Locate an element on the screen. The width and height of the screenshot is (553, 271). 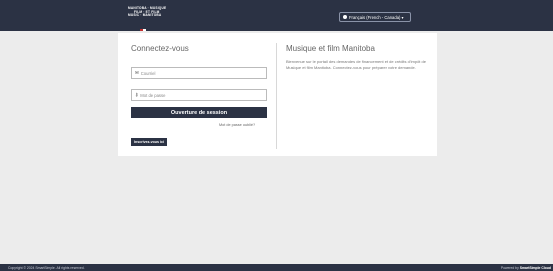
password-field: ⚷ is located at coordinates (199, 95).